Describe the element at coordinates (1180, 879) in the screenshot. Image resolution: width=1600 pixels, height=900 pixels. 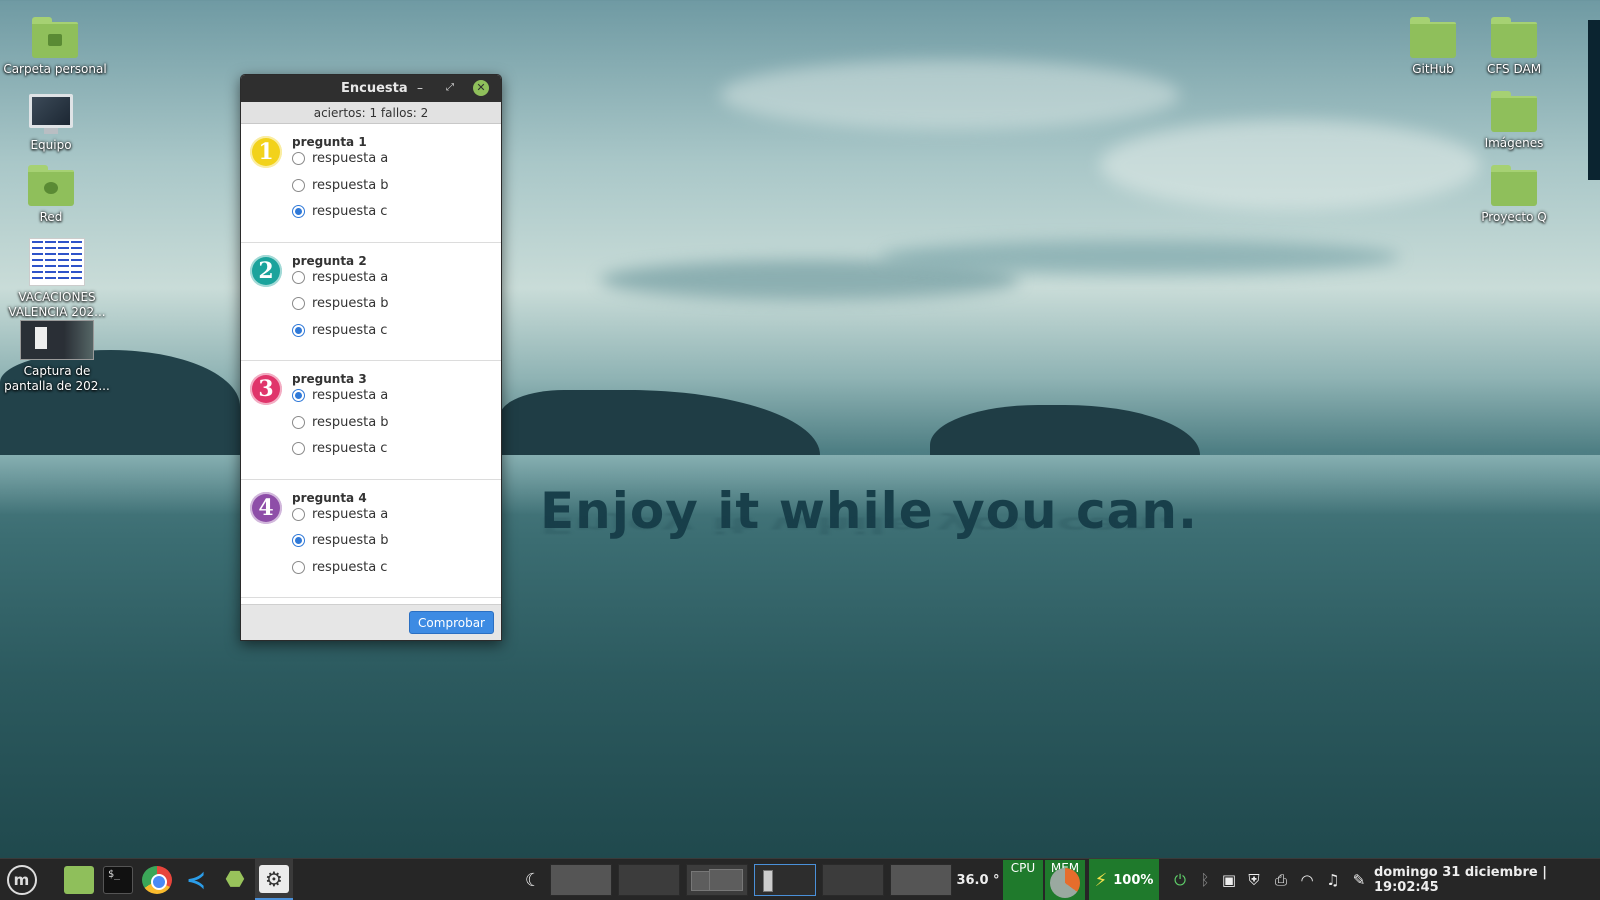
I see `power-tray: ⏻` at that location.